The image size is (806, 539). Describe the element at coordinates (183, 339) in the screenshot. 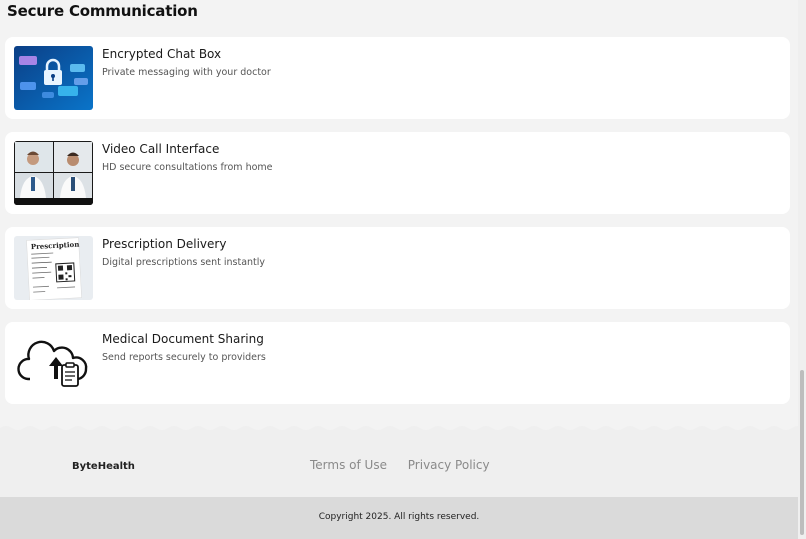

I see `card-title: Medical Document Sharing` at that location.